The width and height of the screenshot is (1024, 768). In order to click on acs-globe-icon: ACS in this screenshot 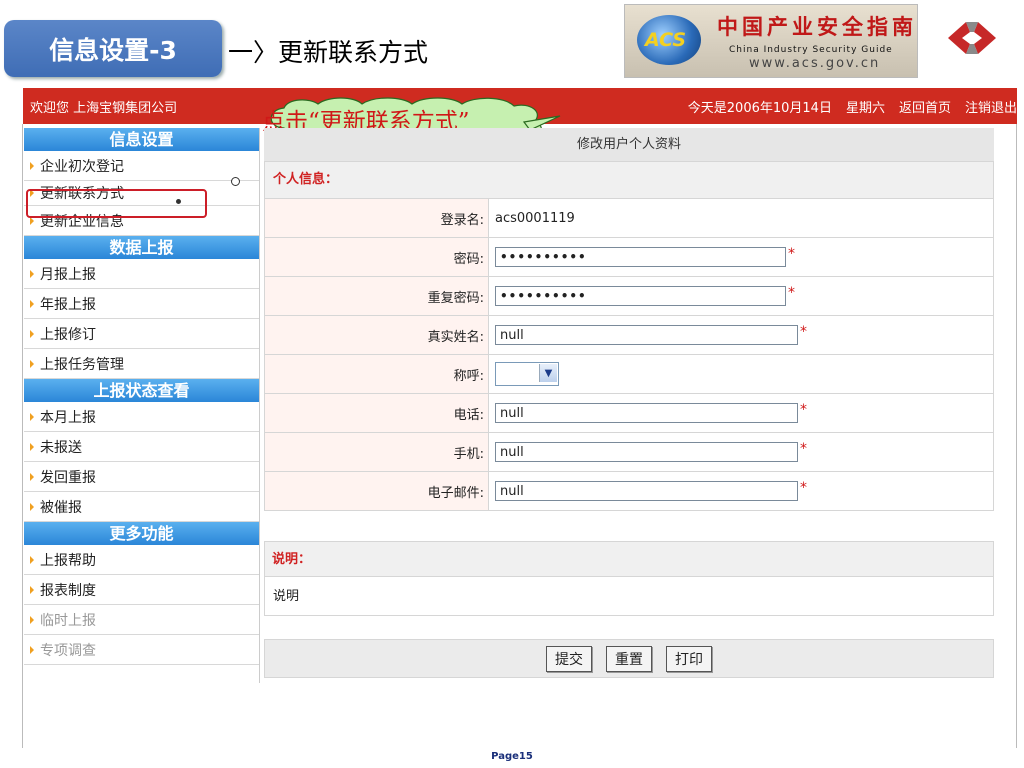, I will do `click(669, 40)`.